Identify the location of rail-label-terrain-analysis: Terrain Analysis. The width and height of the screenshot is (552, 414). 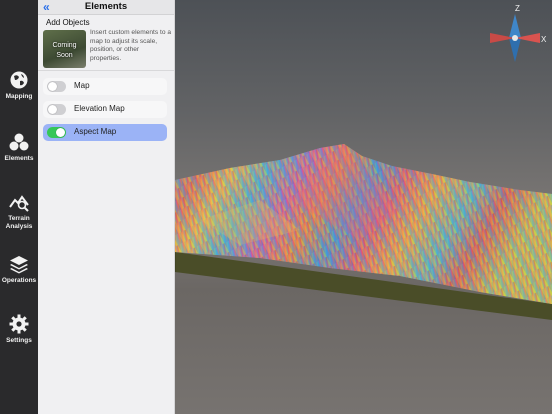
(19, 222).